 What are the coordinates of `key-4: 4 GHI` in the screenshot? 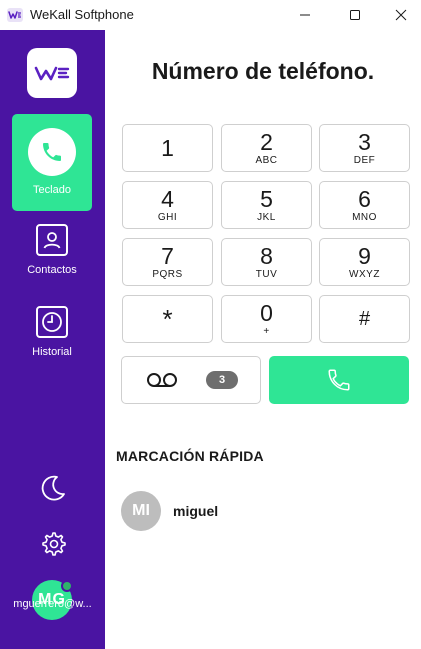 It's located at (167, 205).